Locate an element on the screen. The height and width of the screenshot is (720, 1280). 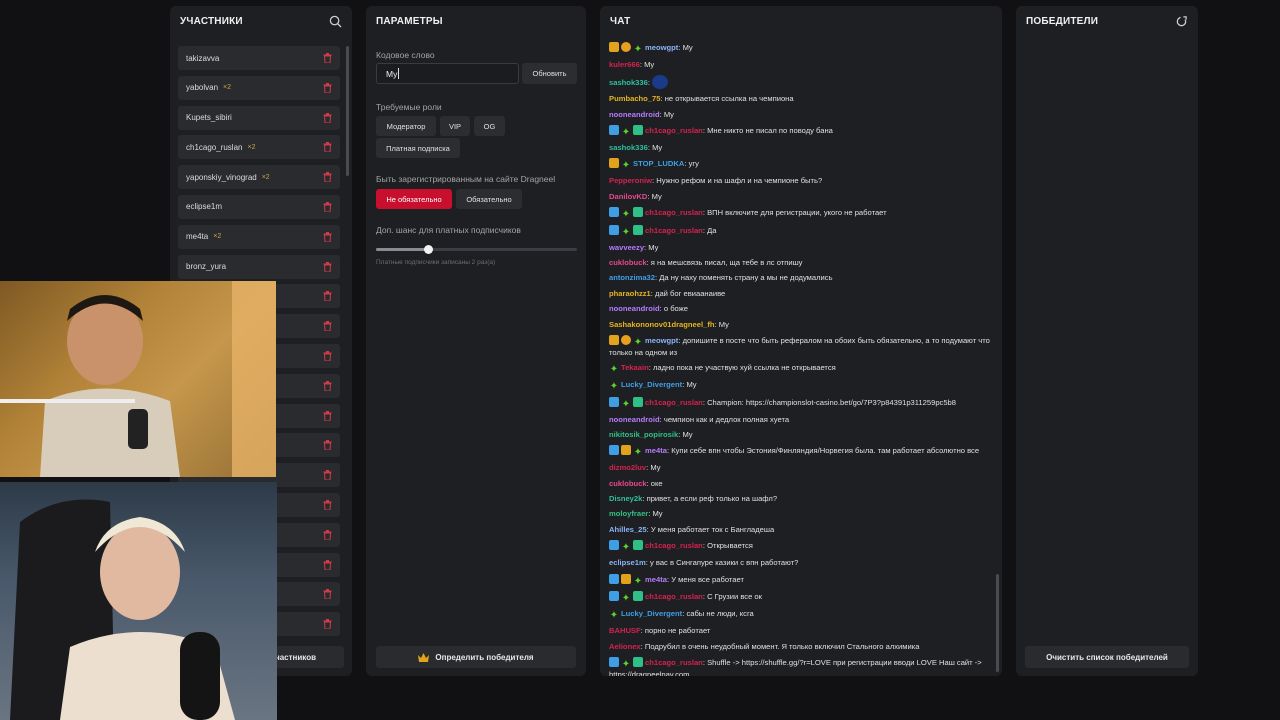
participant-row: yaponskiy_vinograd ×2 is located at coordinates (259, 177).